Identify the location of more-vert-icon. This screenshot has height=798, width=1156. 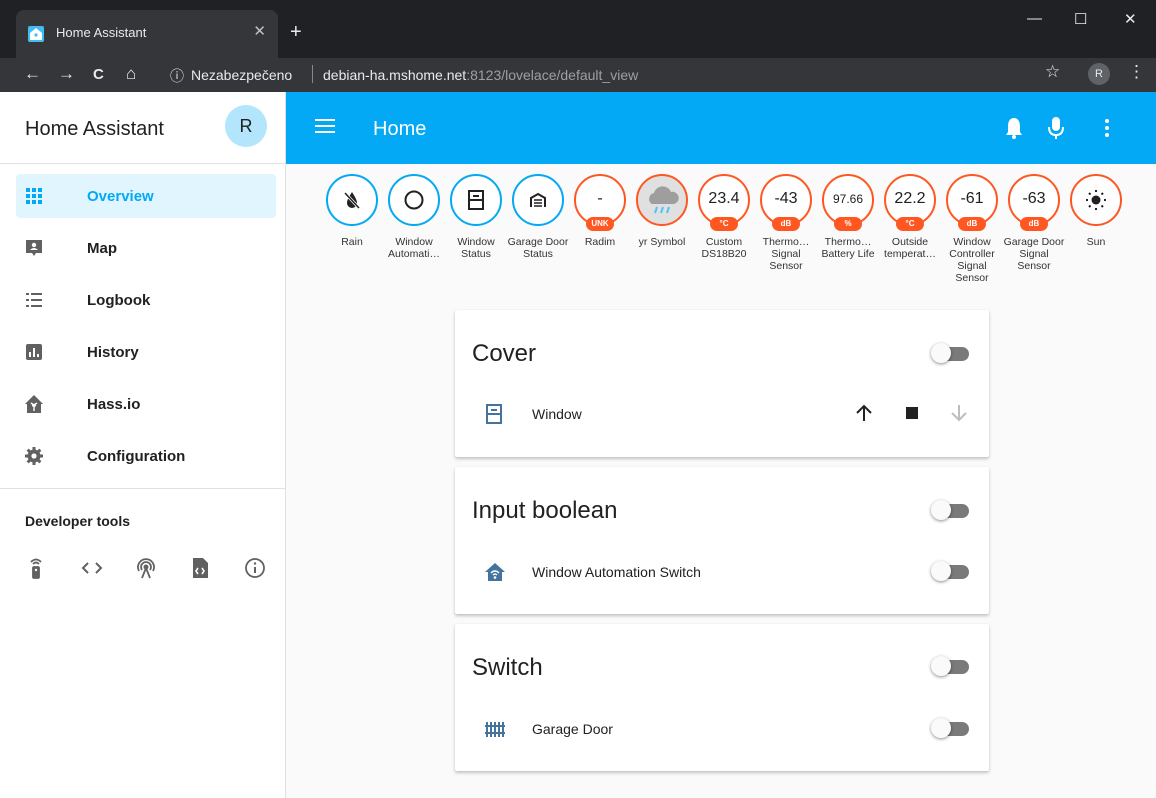
(1107, 128).